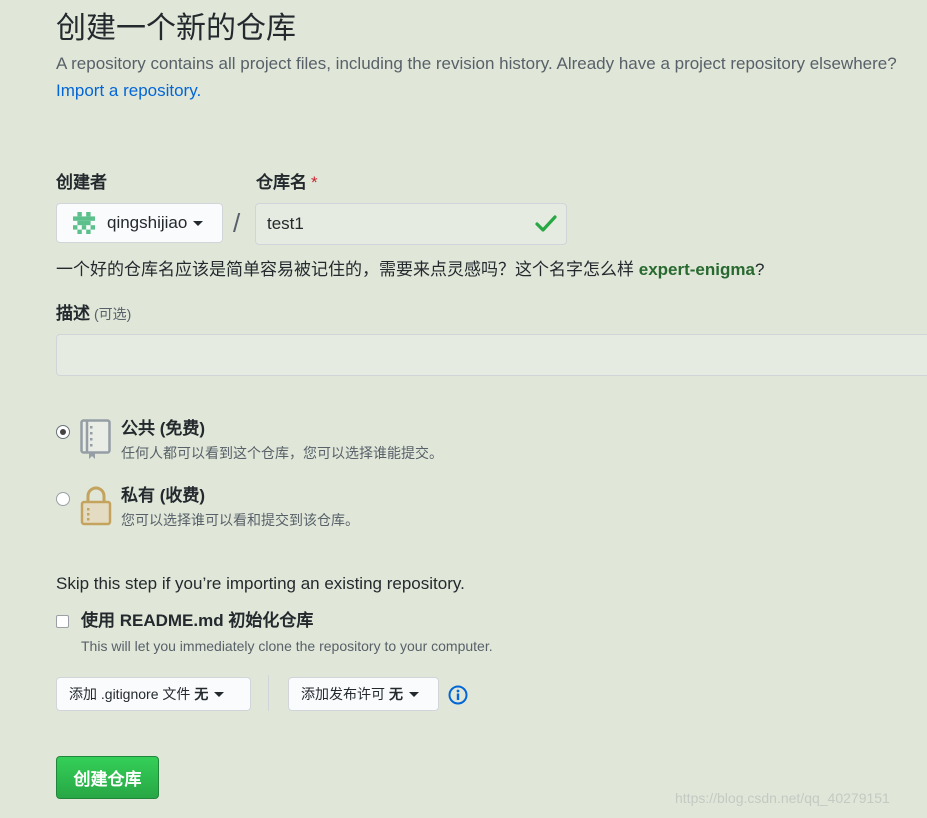 Image resolution: width=927 pixels, height=818 pixels. What do you see at coordinates (282, 453) in the screenshot?
I see `public-option-desc: 任何人都可以看到这个仓库，您可以选择谁能提交。` at bounding box center [282, 453].